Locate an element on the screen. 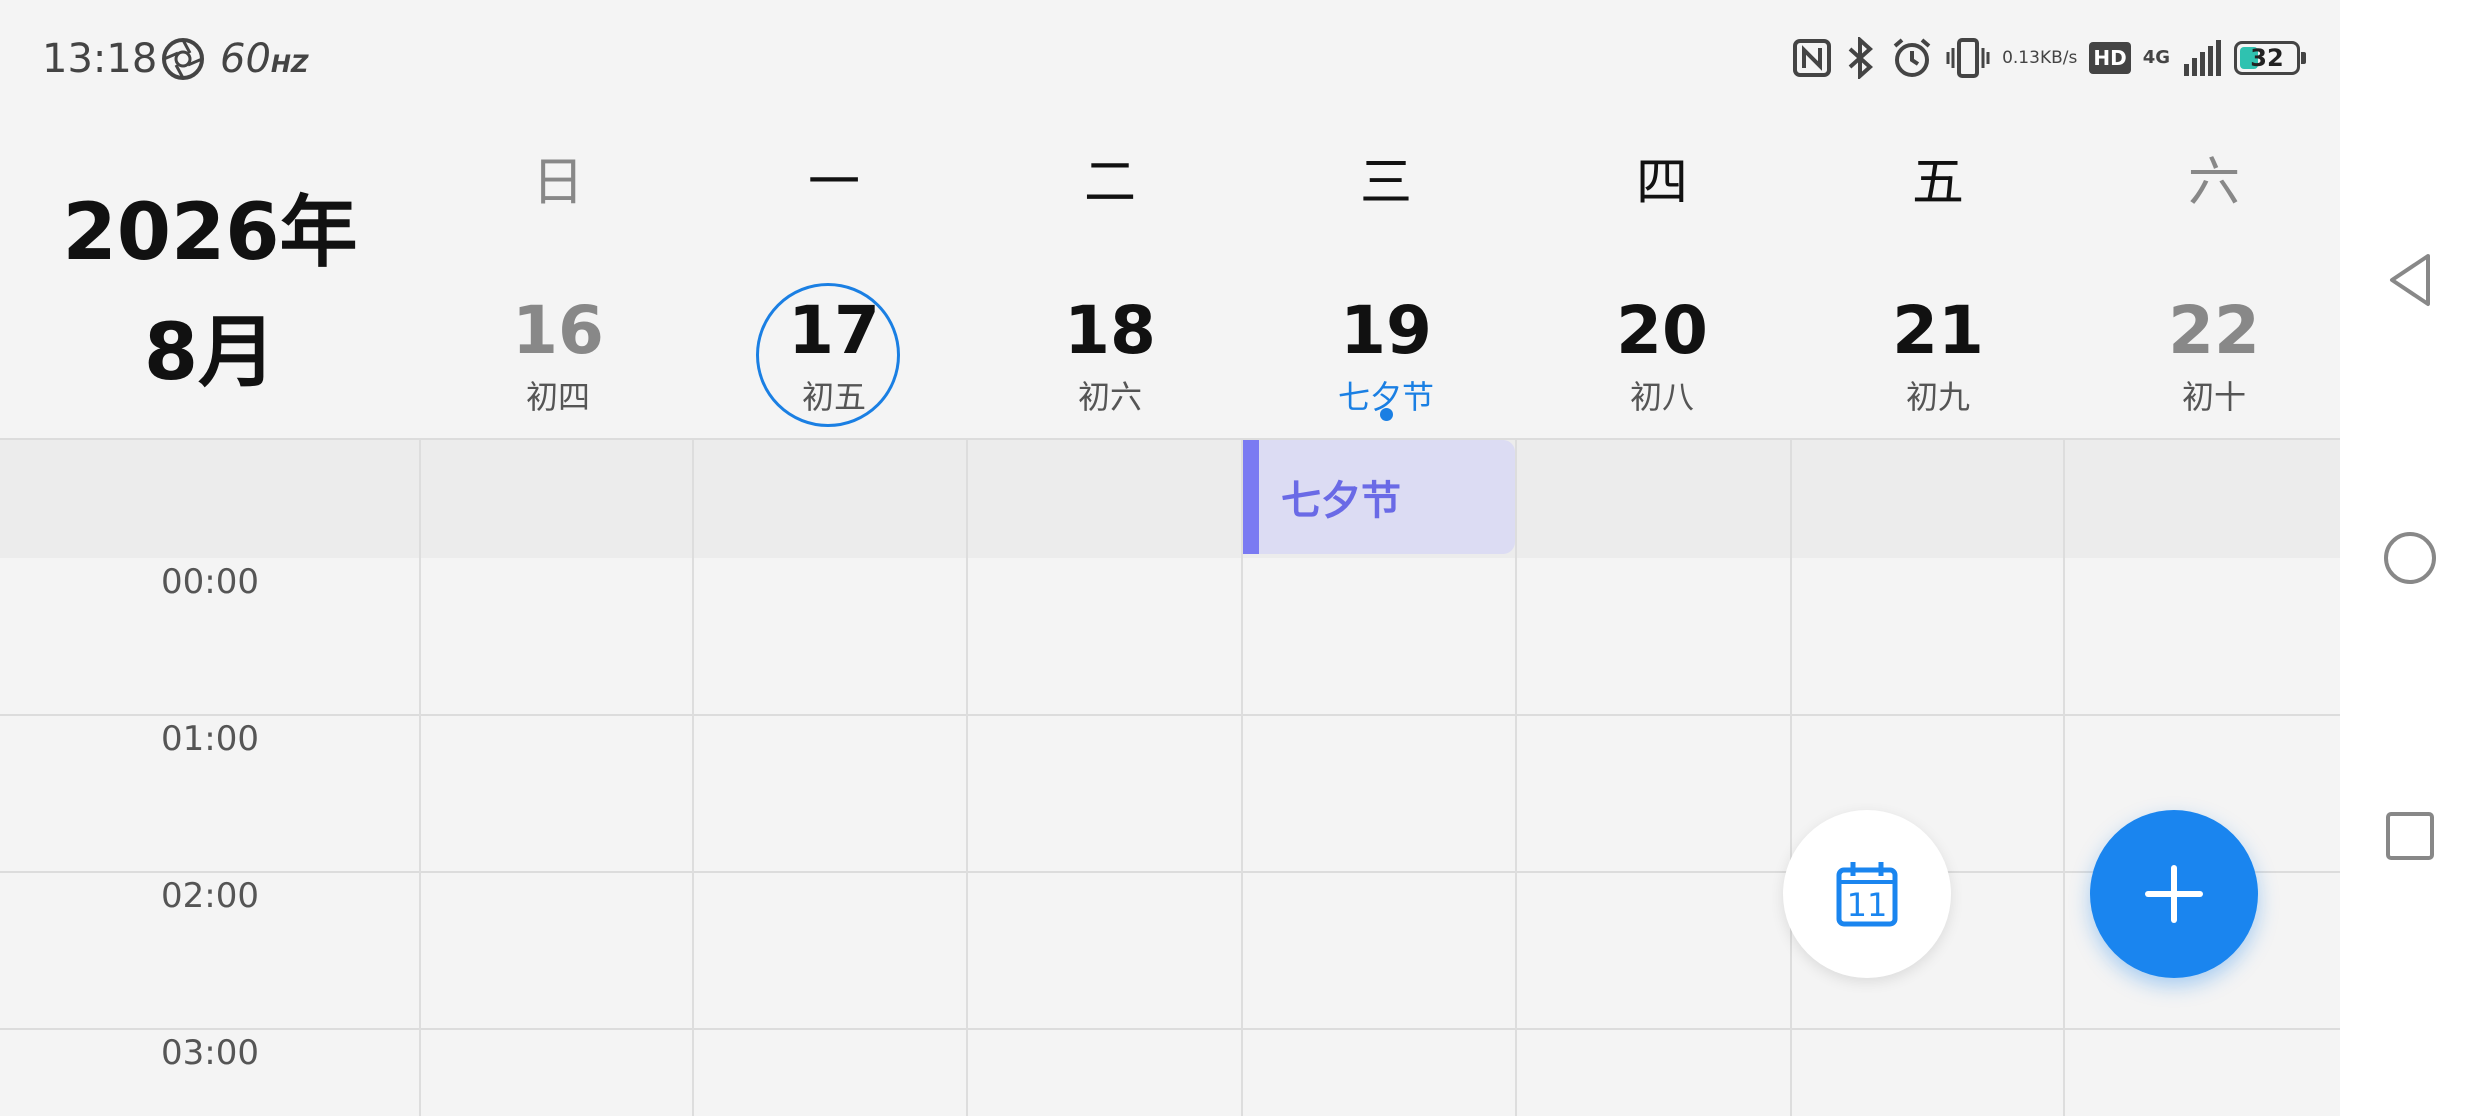 This screenshot has height=1116, width=2480. shutter-icon is located at coordinates (183, 59).